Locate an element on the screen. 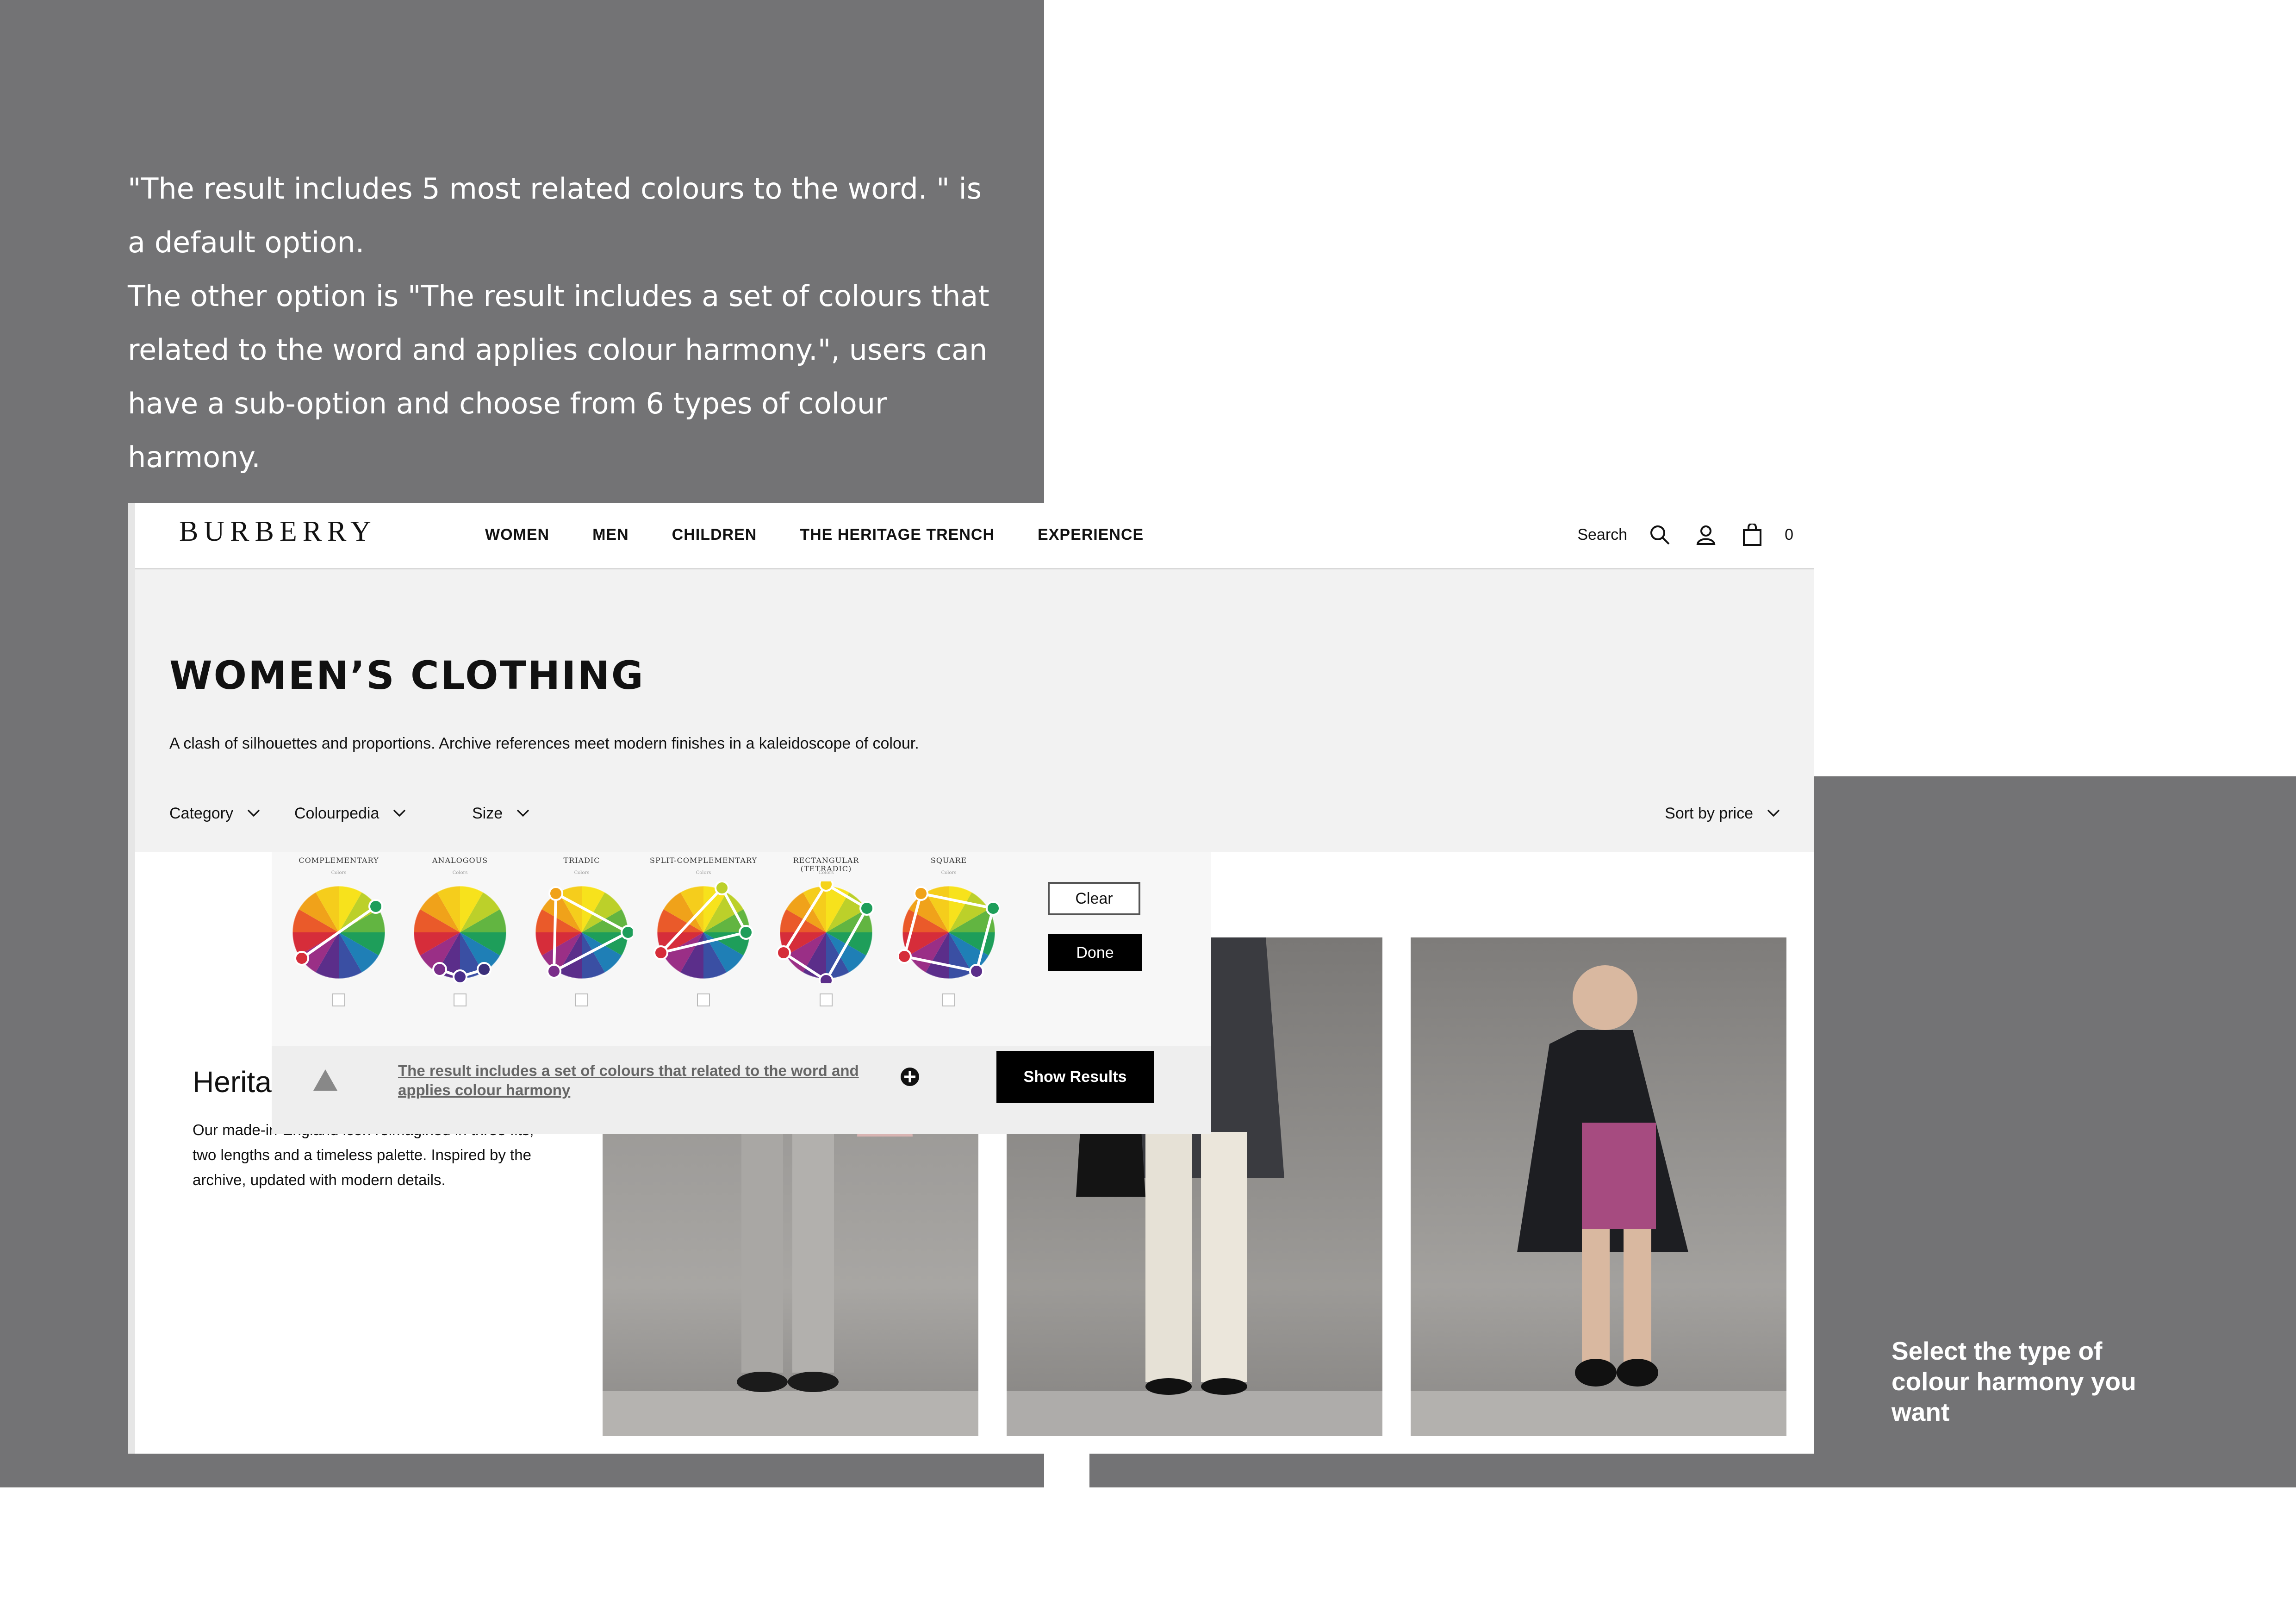  filter-category-label: Category is located at coordinates (201, 813).